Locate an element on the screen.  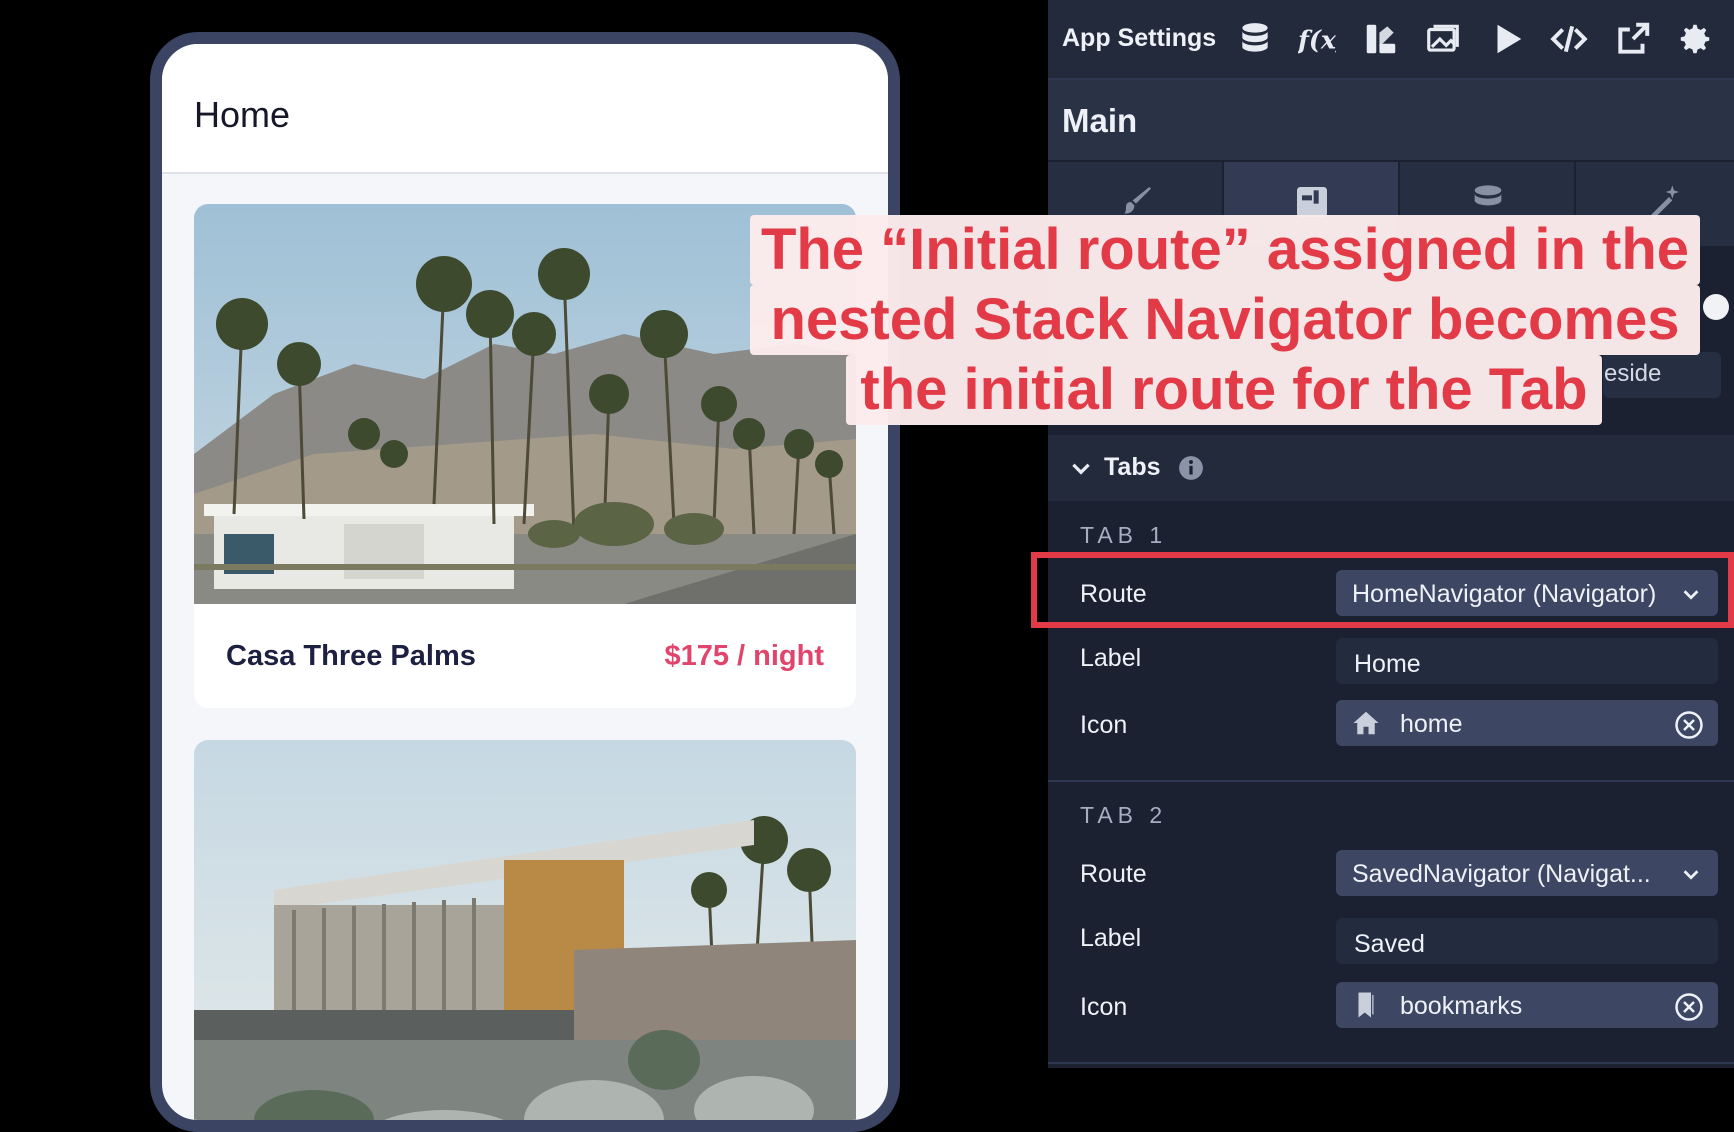
function-icon: f(x) is located at coordinates (1322, 39).